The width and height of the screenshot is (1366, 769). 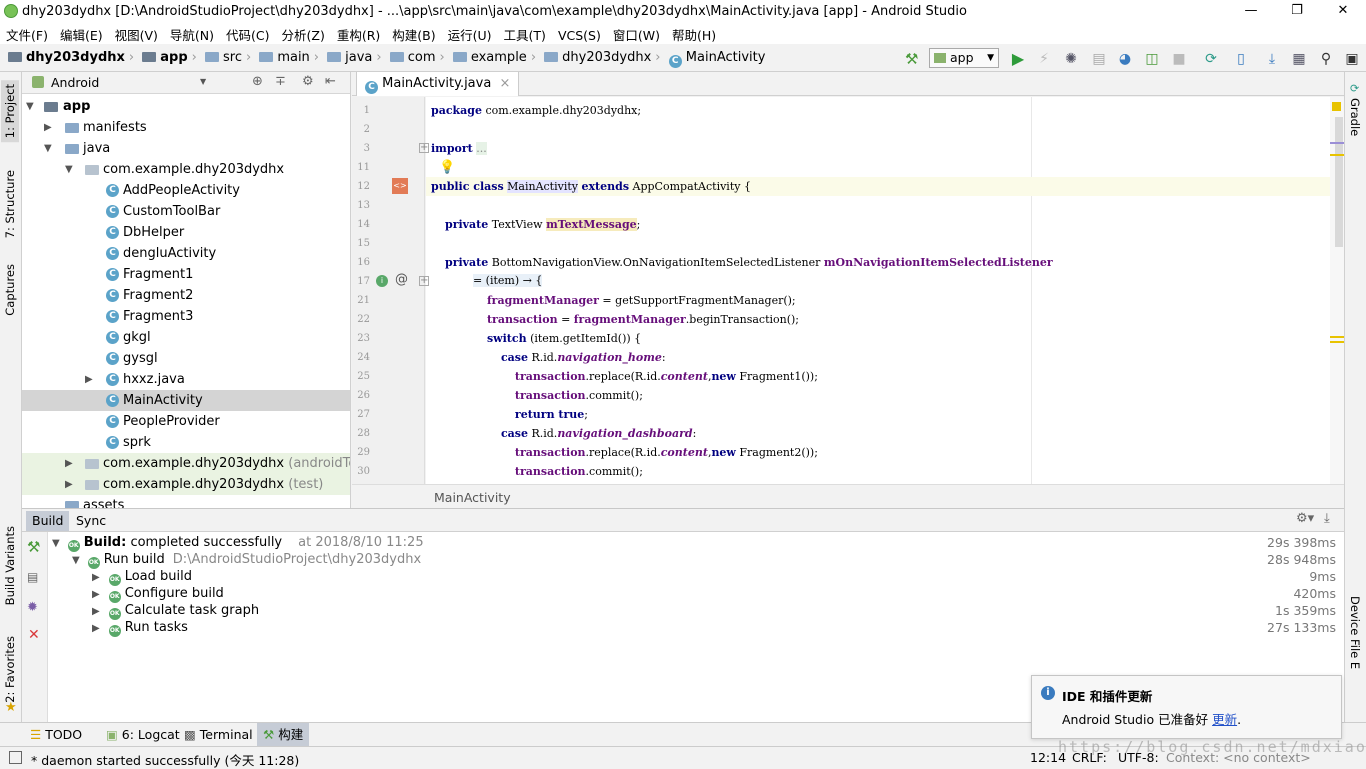 I want to click on fold-icon: +, so click(x=424, y=148).